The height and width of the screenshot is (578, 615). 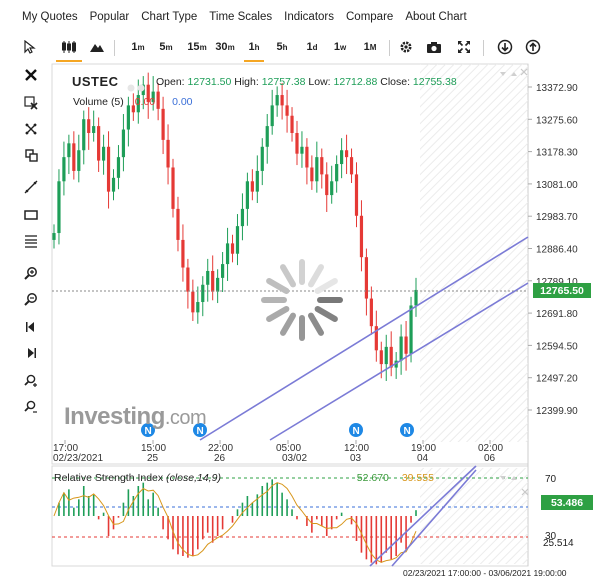 What do you see at coordinates (557, 250) in the screenshot?
I see `price-axis-label: 12886.40` at bounding box center [557, 250].